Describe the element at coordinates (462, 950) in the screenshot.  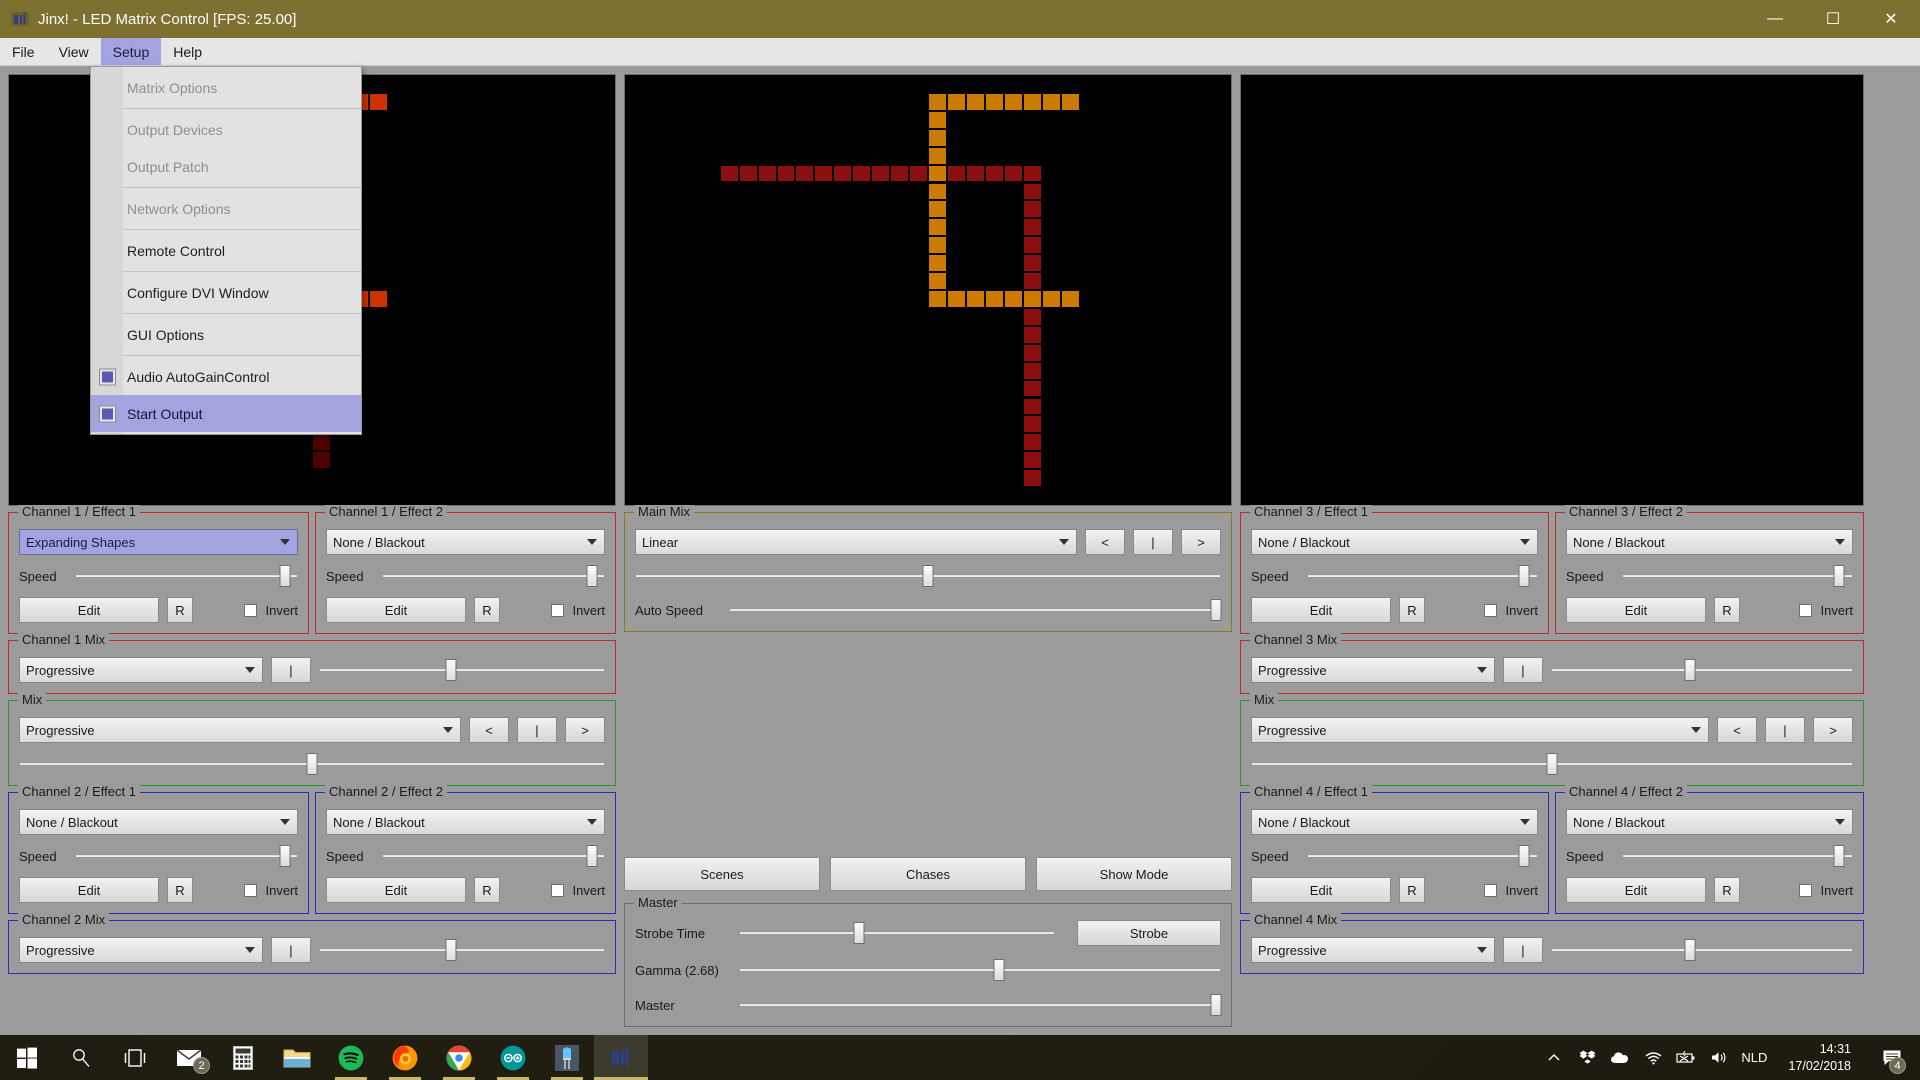
I see `ch2-mix-fader` at that location.